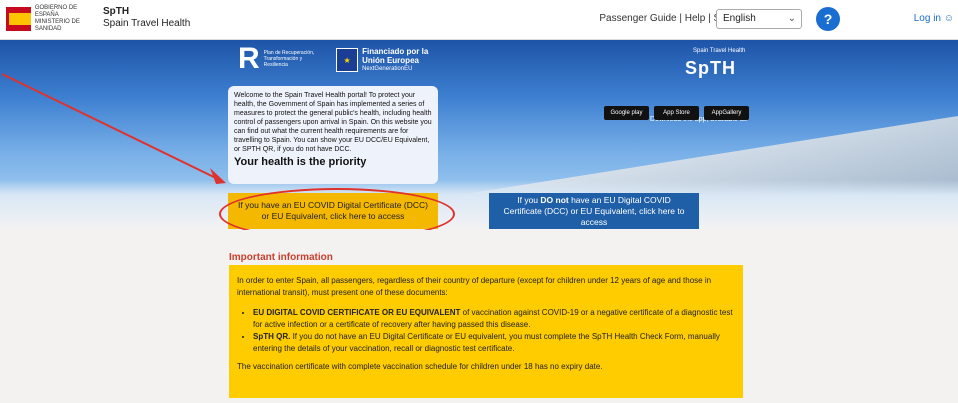 Image resolution: width=958 pixels, height=403 pixels. Describe the element at coordinates (56, 11) in the screenshot. I see `gov-line-1: GOBIERNO DE ESPAÑA` at that location.